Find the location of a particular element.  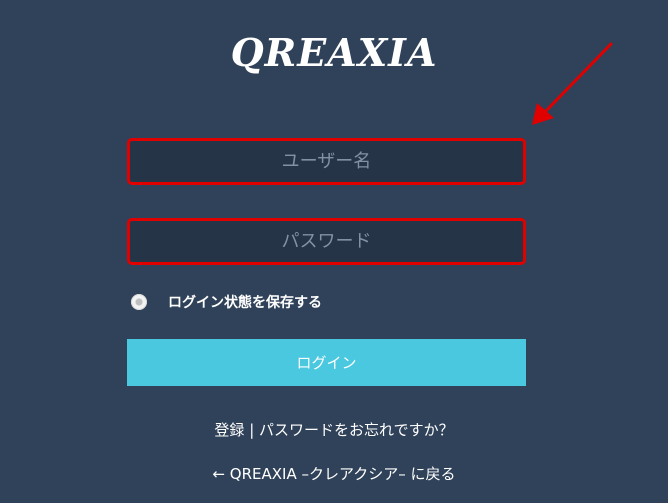

account-links: 登録 | パスワードをお忘れですか？ is located at coordinates (334, 429).